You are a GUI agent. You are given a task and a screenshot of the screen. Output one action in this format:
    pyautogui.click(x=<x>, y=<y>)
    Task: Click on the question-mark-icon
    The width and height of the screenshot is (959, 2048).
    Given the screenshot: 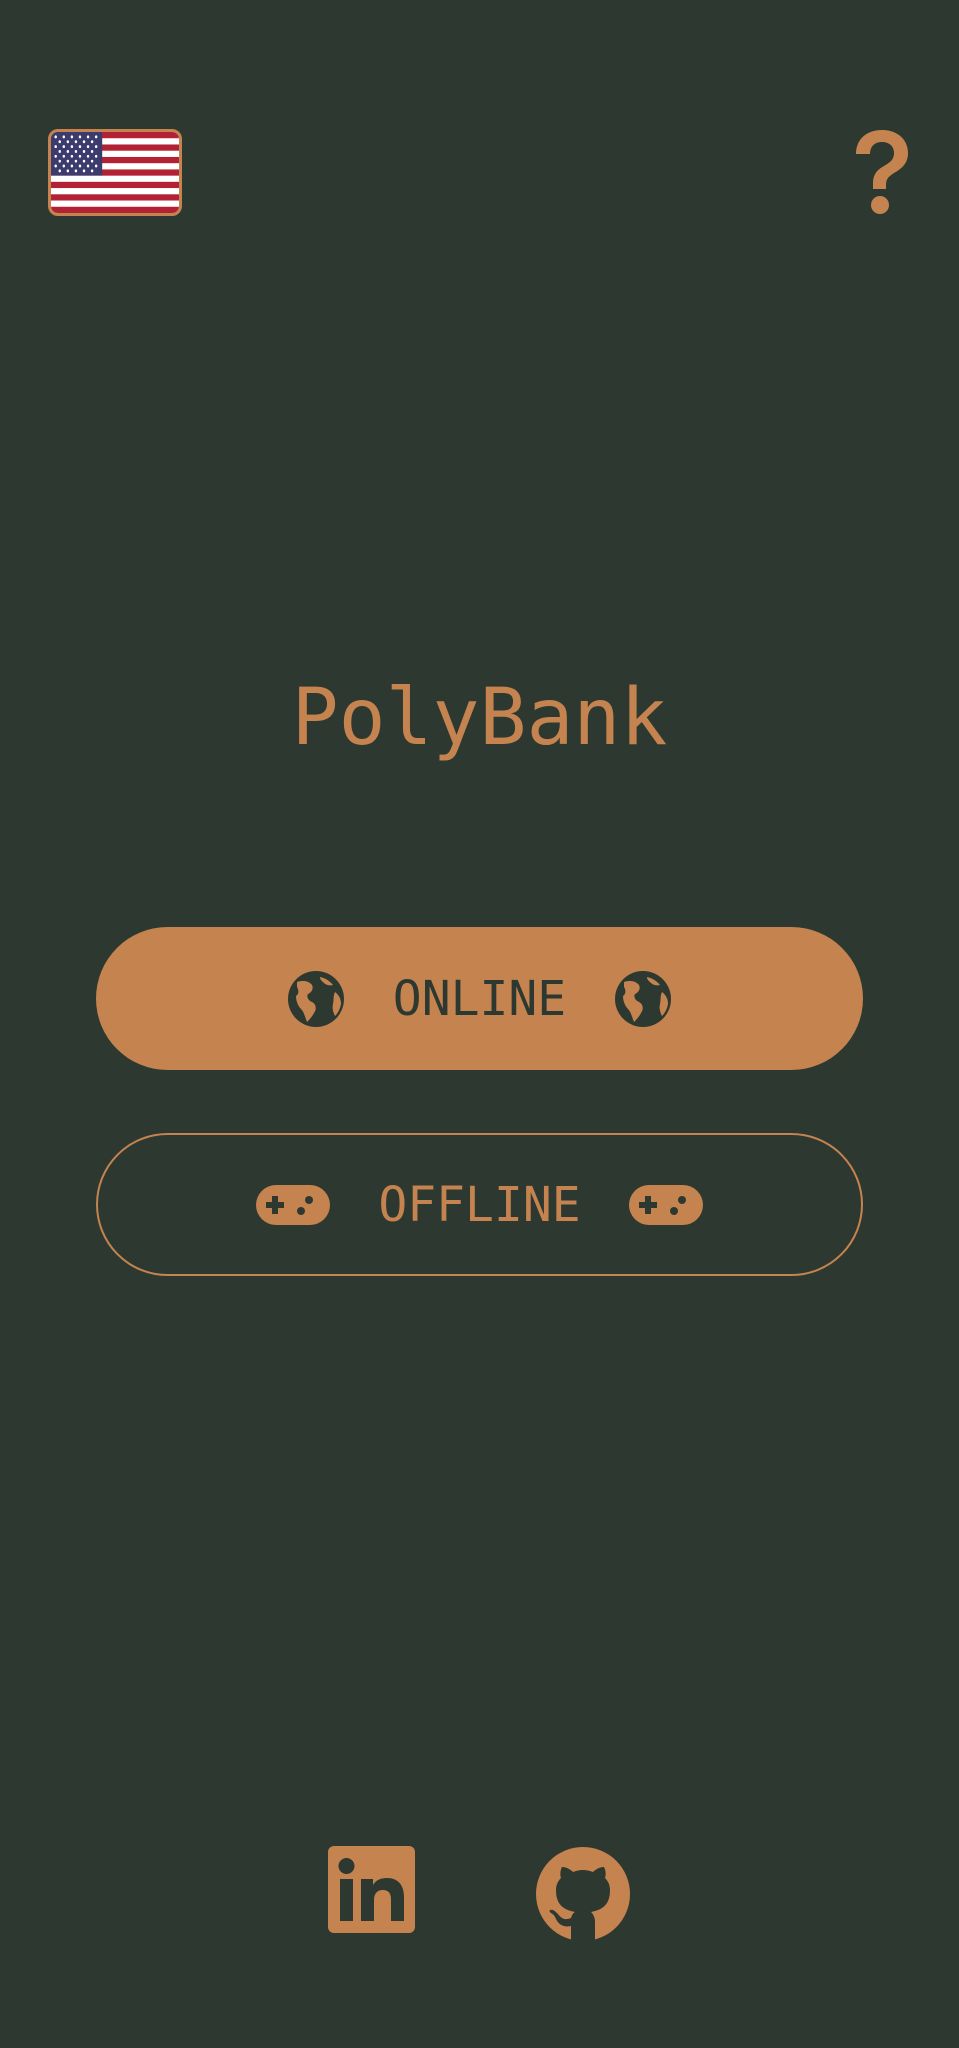 What is the action you would take?
    pyautogui.click(x=882, y=172)
    